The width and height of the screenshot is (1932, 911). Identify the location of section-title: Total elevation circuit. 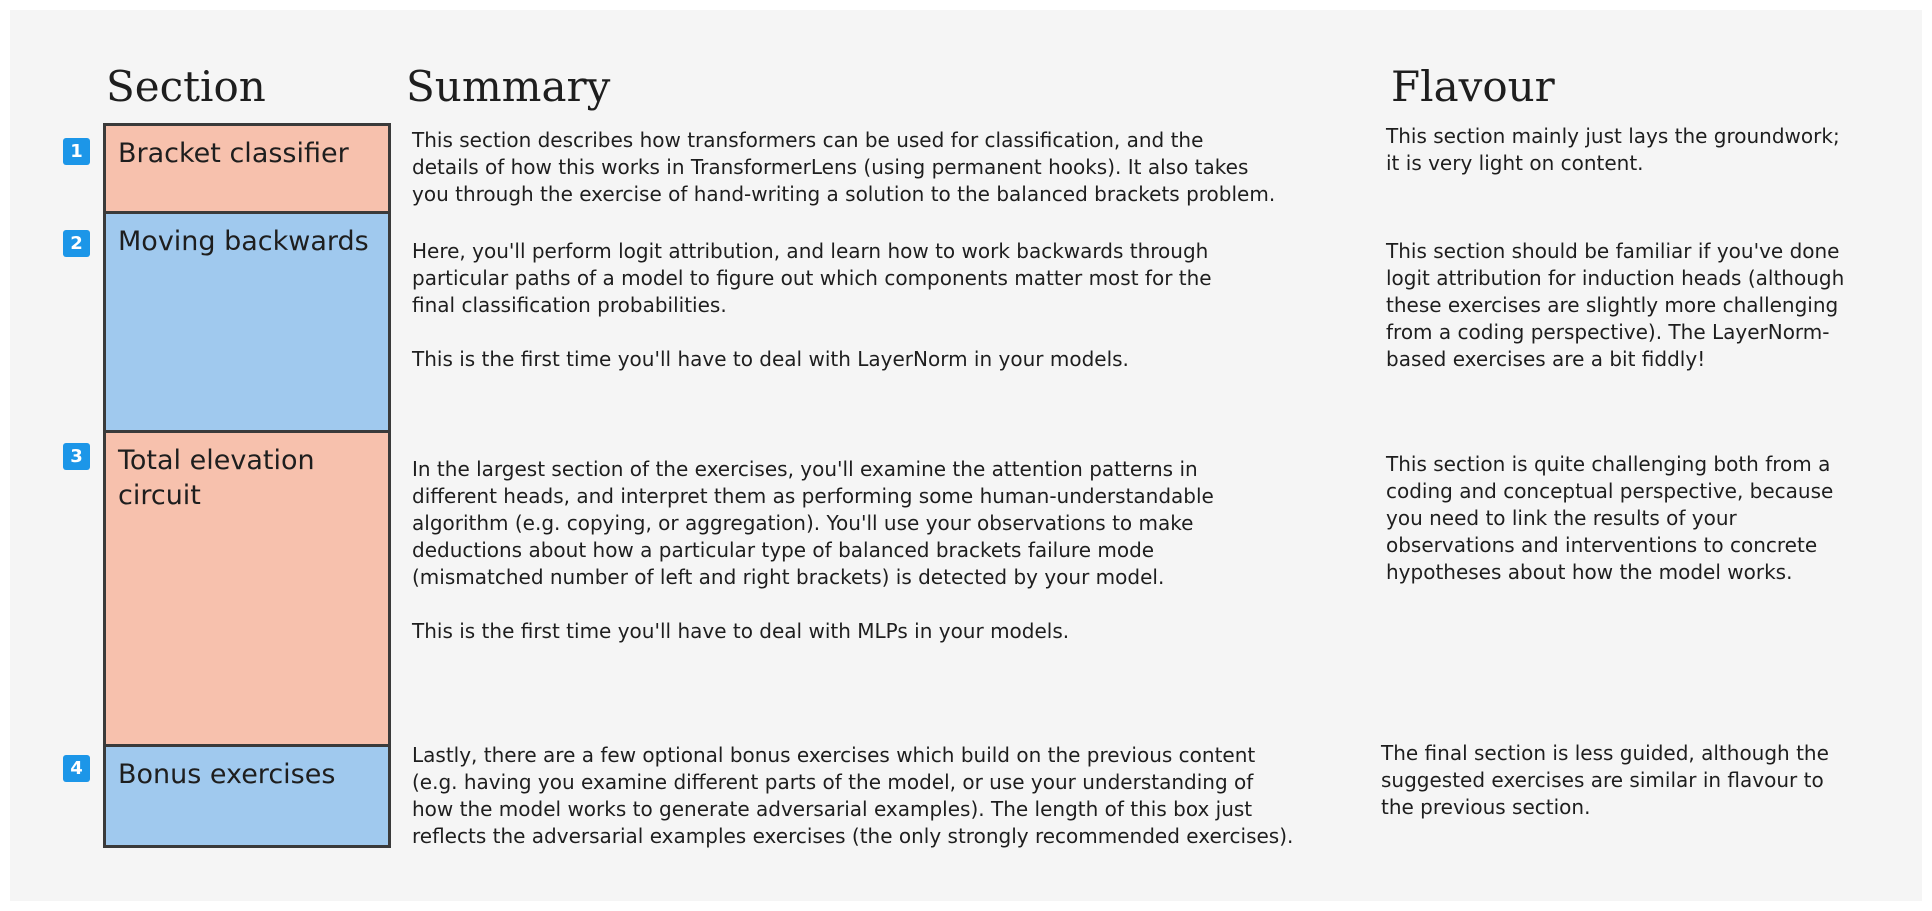
(216, 478).